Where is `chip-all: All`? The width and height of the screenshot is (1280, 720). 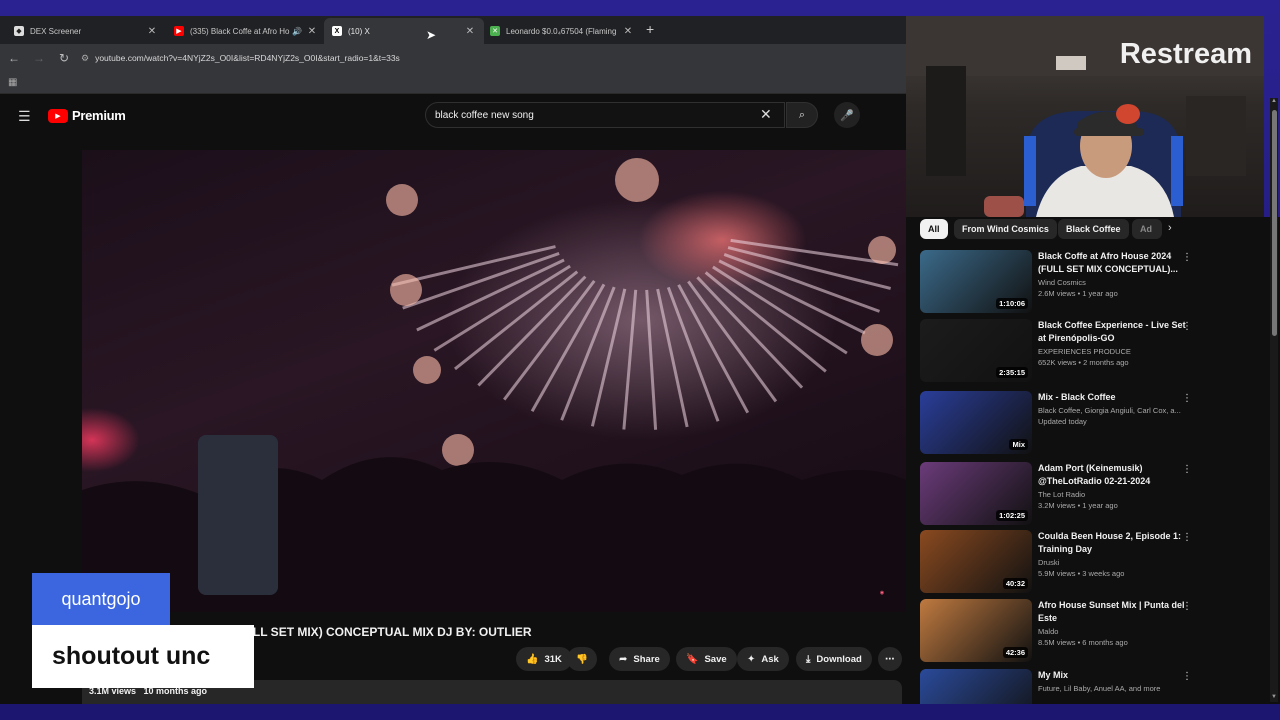
chip-all: All is located at coordinates (934, 229).